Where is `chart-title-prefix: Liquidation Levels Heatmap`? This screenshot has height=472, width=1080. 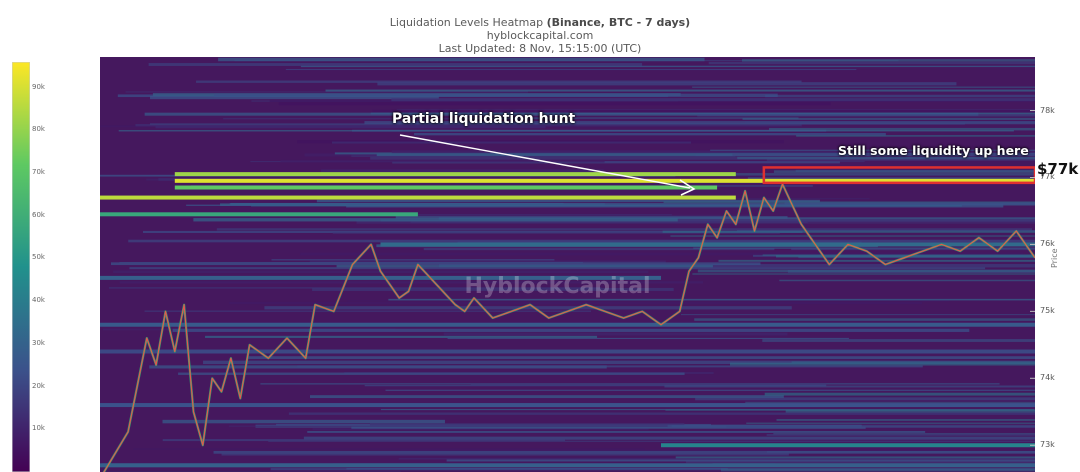
chart-title-prefix: Liquidation Levels Heatmap is located at coordinates (468, 22).